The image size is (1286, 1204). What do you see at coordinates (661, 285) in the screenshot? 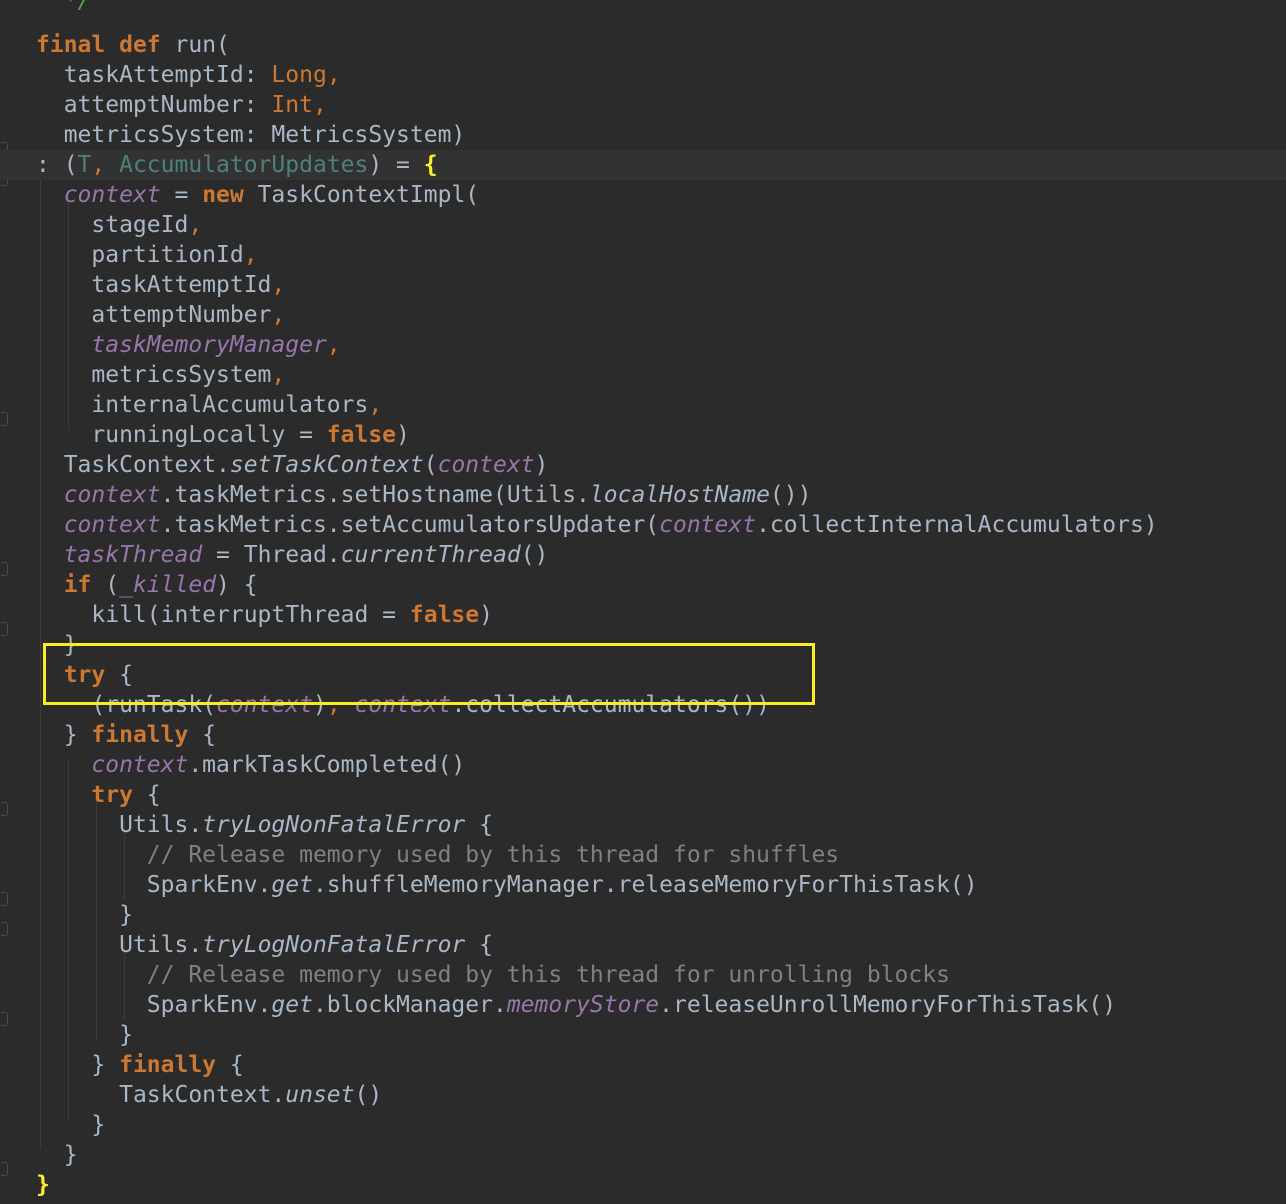
I see `code-line: taskAttemptId,` at bounding box center [661, 285].